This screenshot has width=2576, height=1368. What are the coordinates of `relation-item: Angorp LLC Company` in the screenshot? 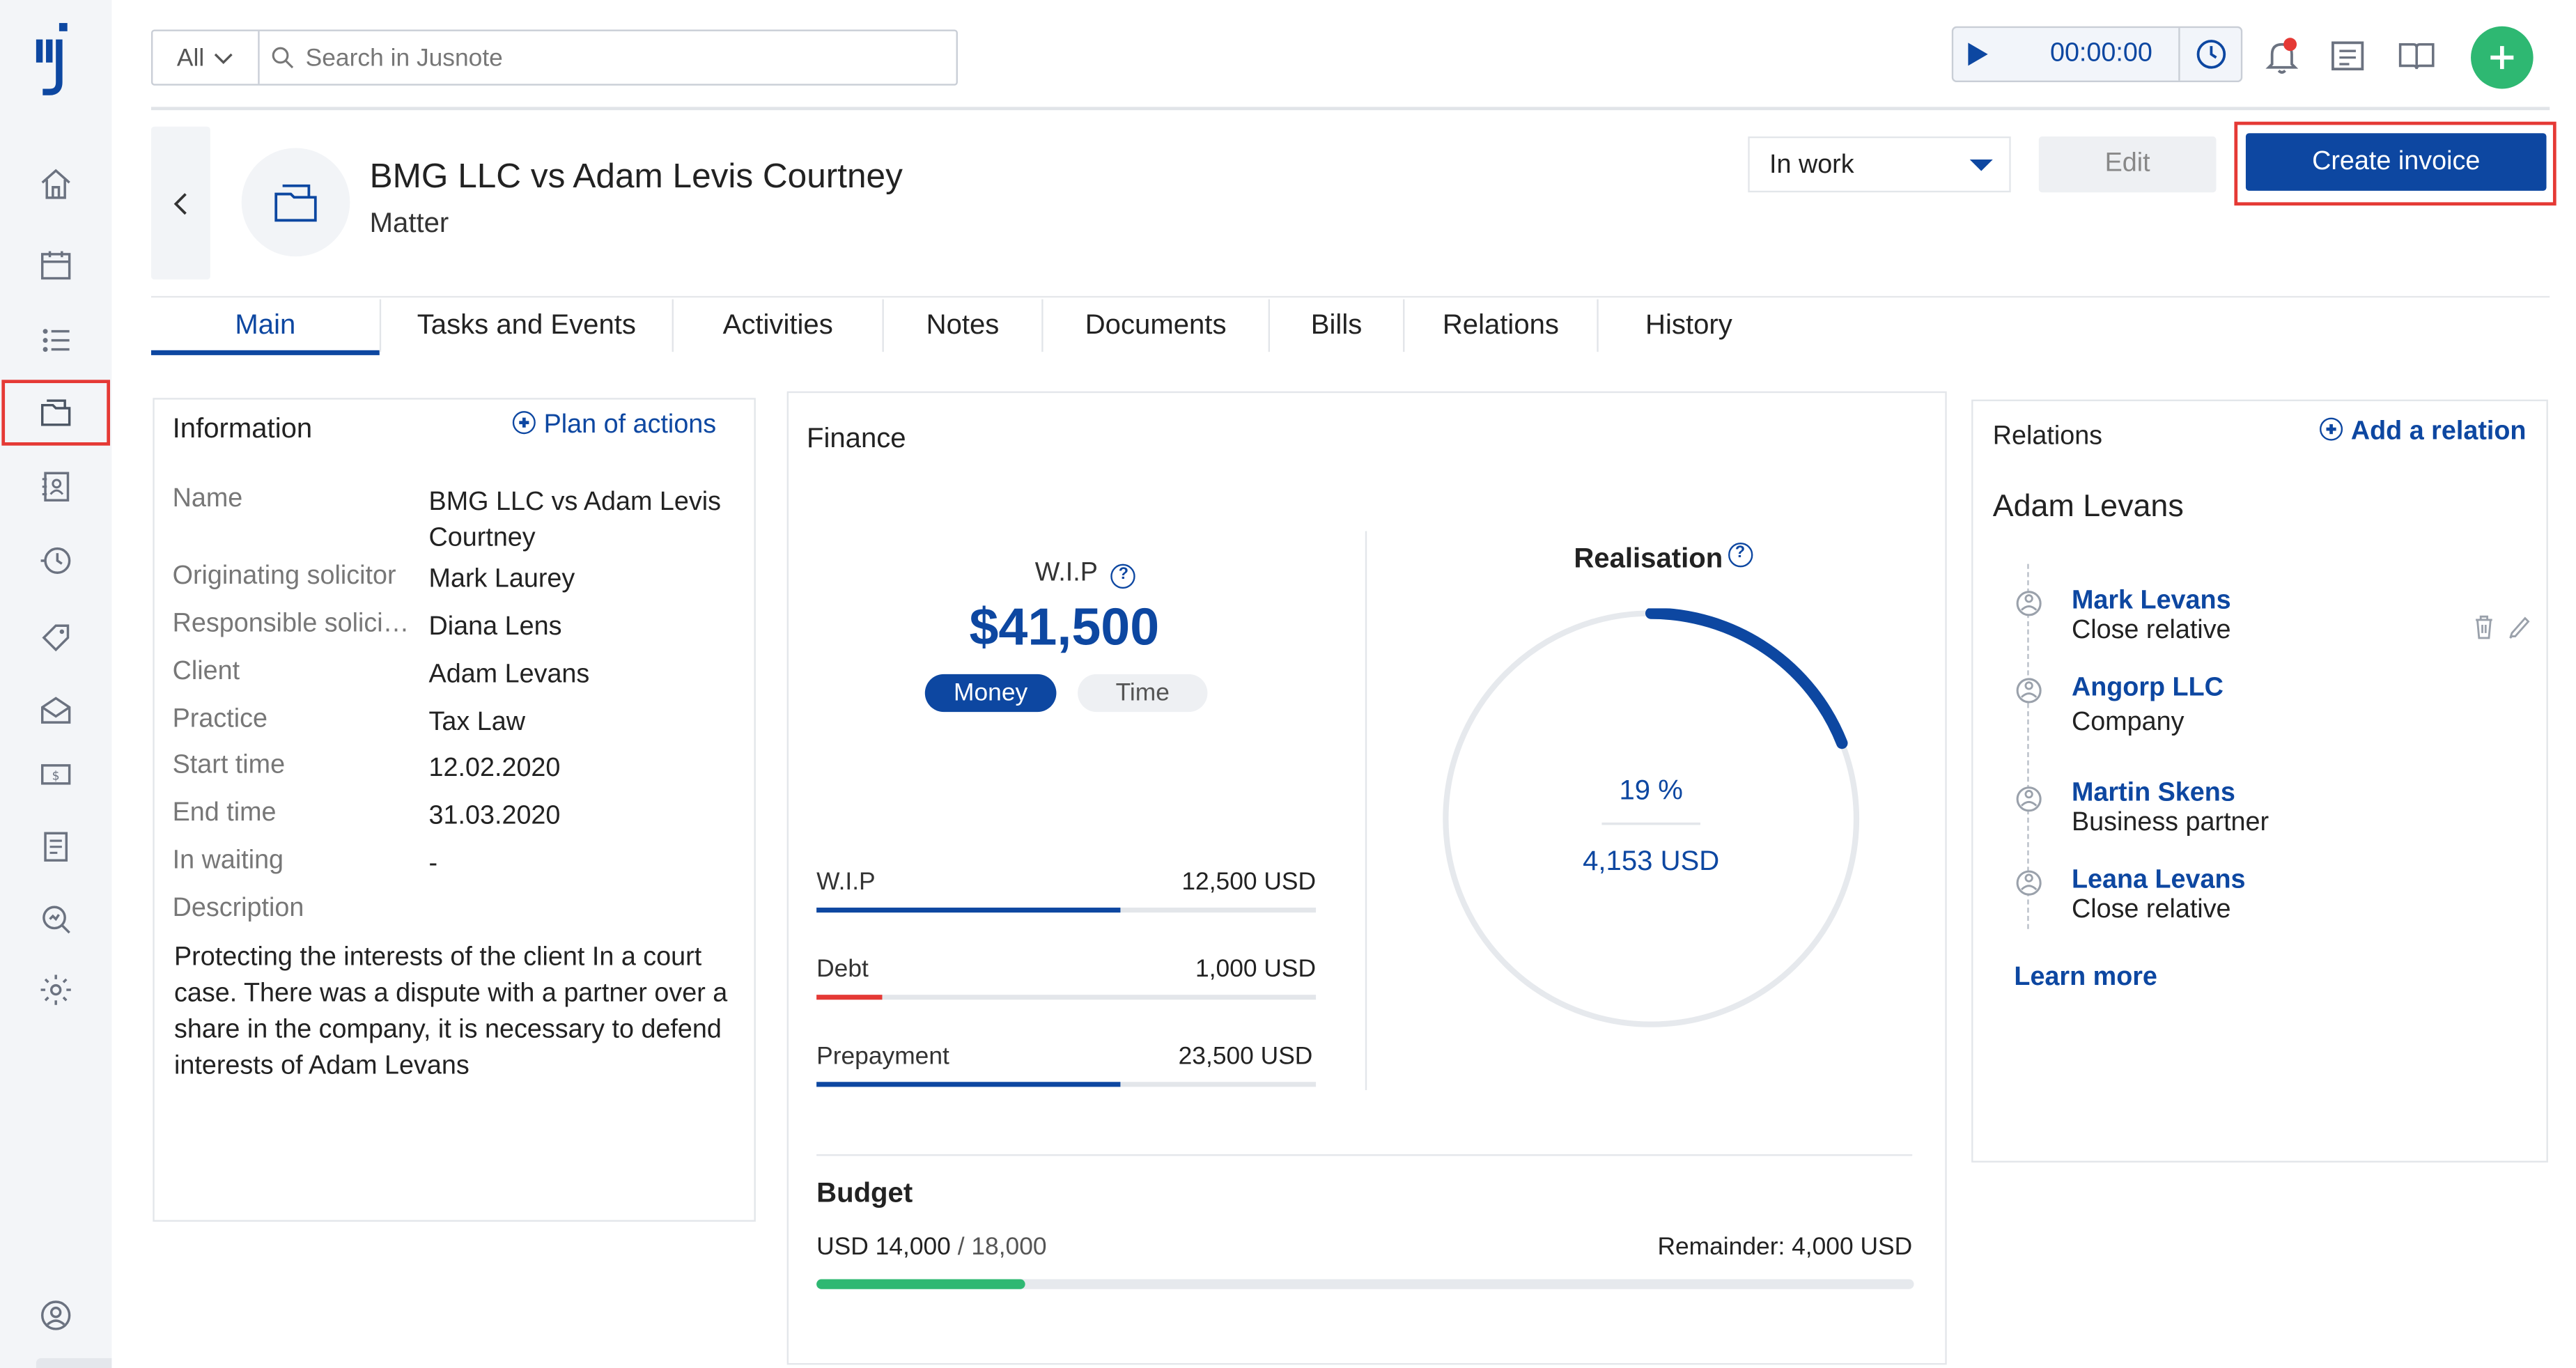 It's located at (2148, 706).